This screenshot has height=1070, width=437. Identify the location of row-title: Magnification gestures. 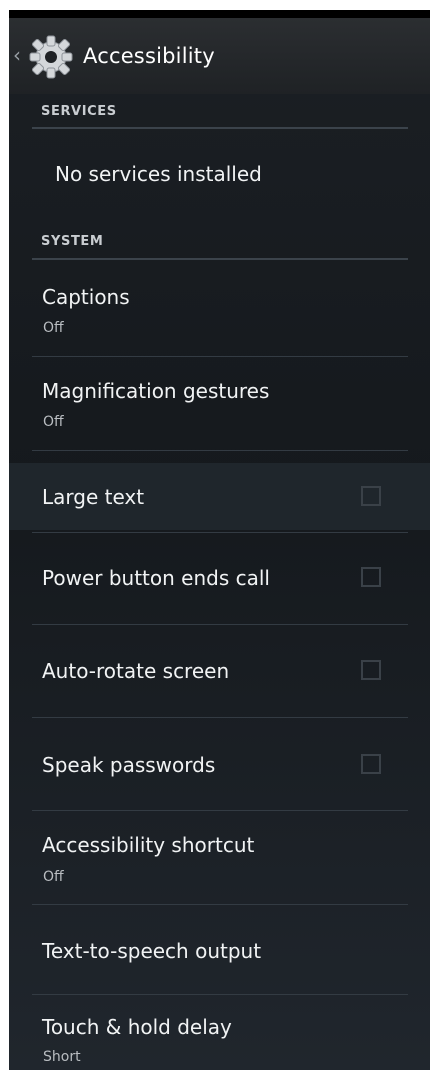
(156, 391).